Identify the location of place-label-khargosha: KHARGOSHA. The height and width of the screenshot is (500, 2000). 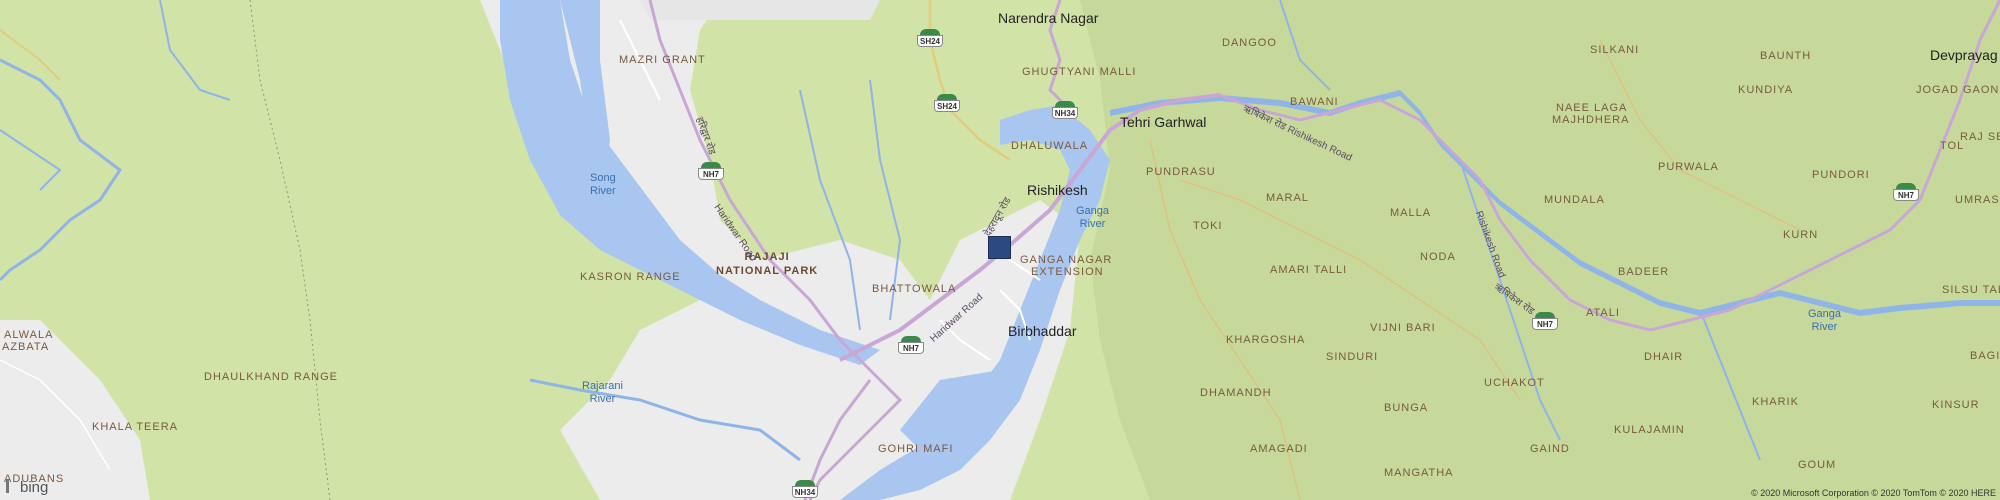
(1266, 340).